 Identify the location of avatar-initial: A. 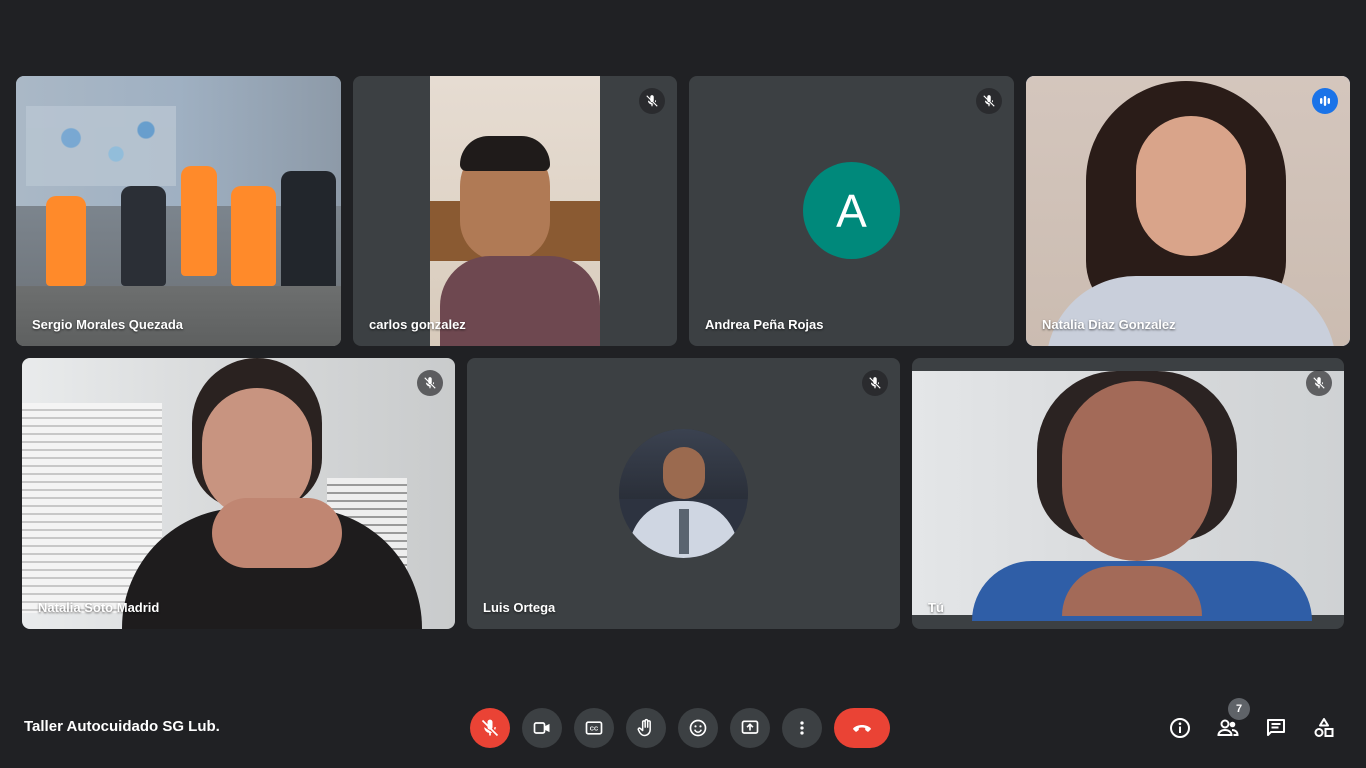
(851, 210).